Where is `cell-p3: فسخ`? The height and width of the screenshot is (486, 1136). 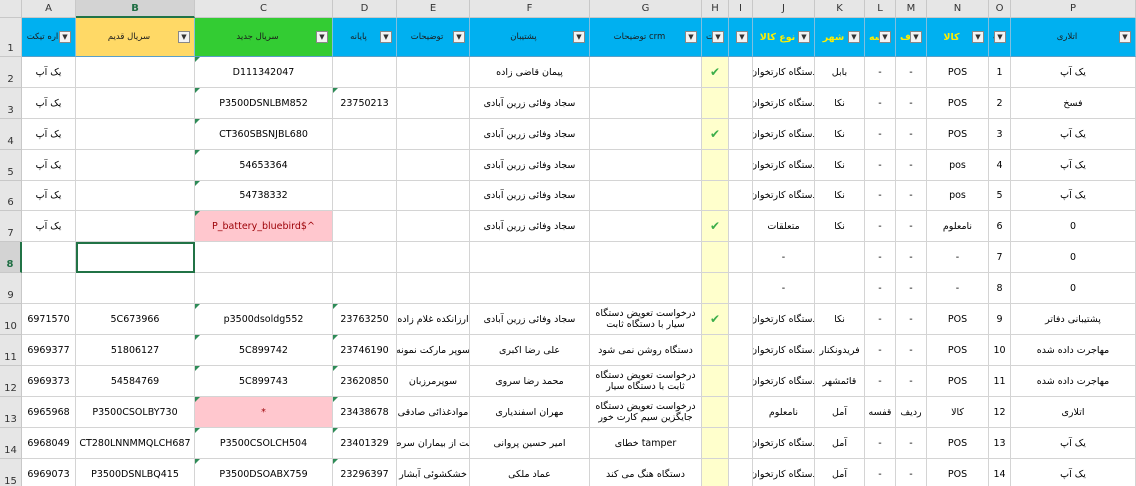
cell-p3: فسخ is located at coordinates (1073, 103).